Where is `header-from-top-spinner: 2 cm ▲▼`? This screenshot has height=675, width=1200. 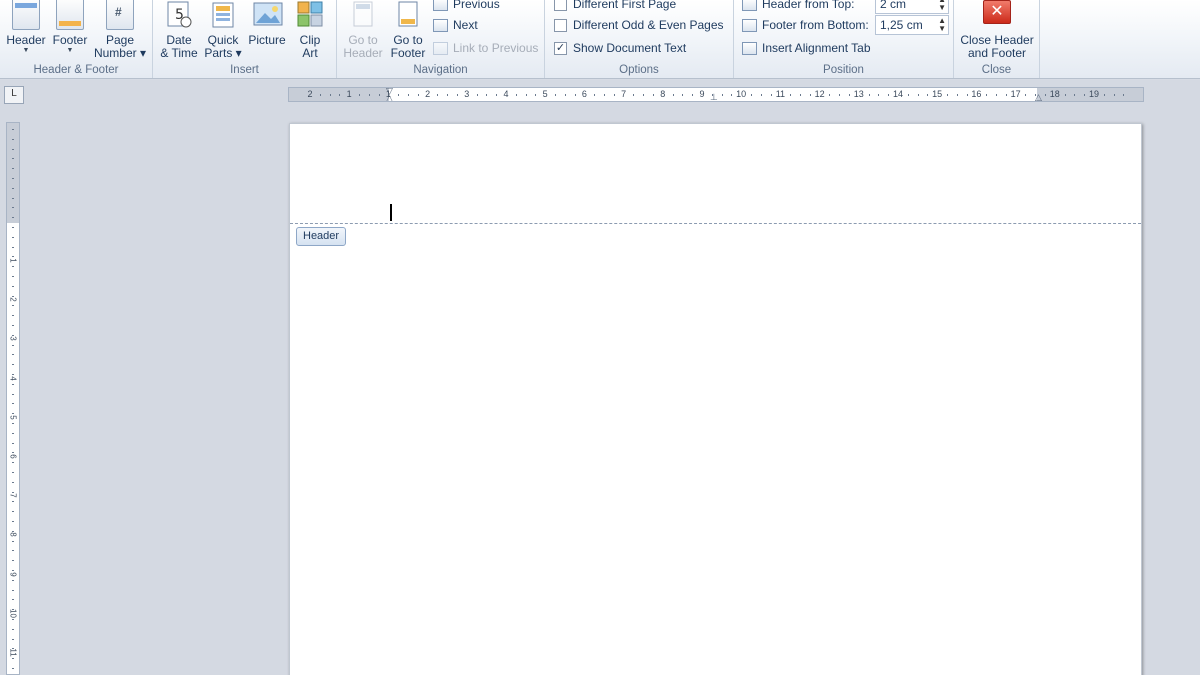 header-from-top-spinner: 2 cm ▲▼ is located at coordinates (912, 7).